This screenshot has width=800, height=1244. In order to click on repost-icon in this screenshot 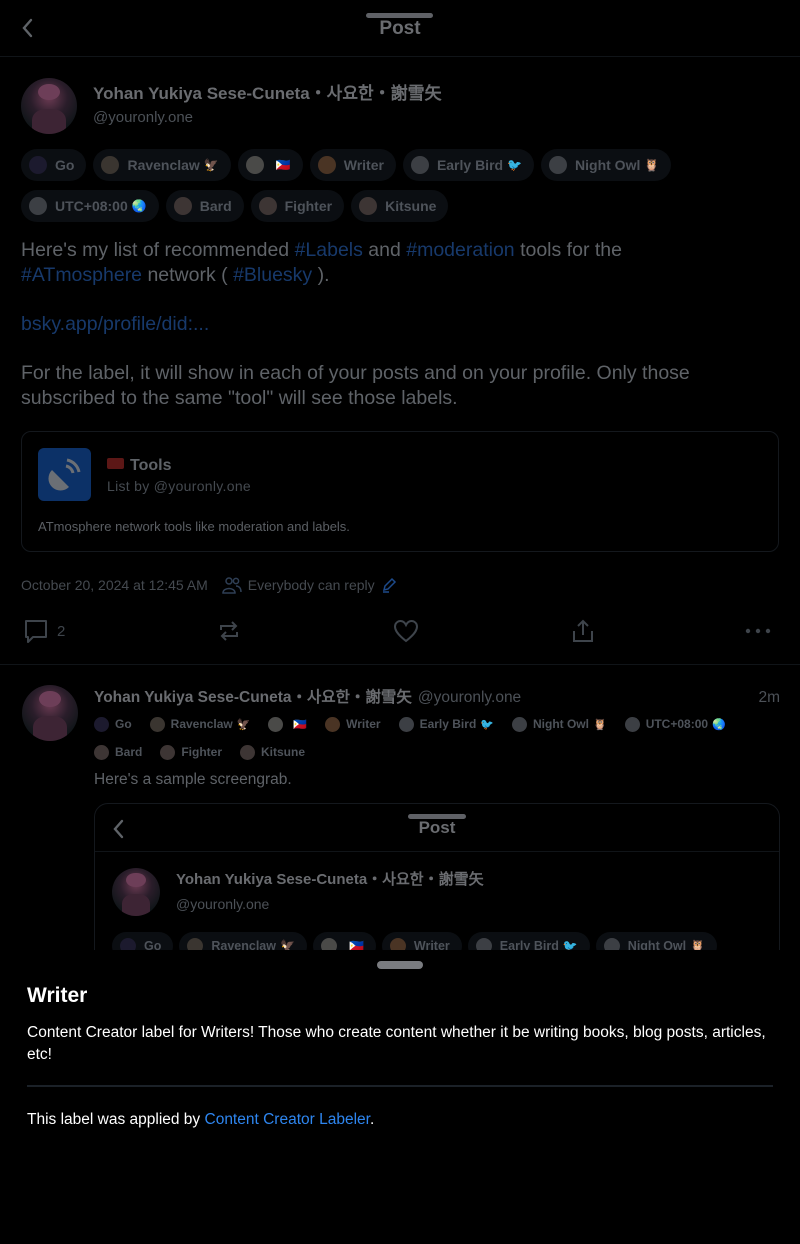, I will do `click(229, 631)`.